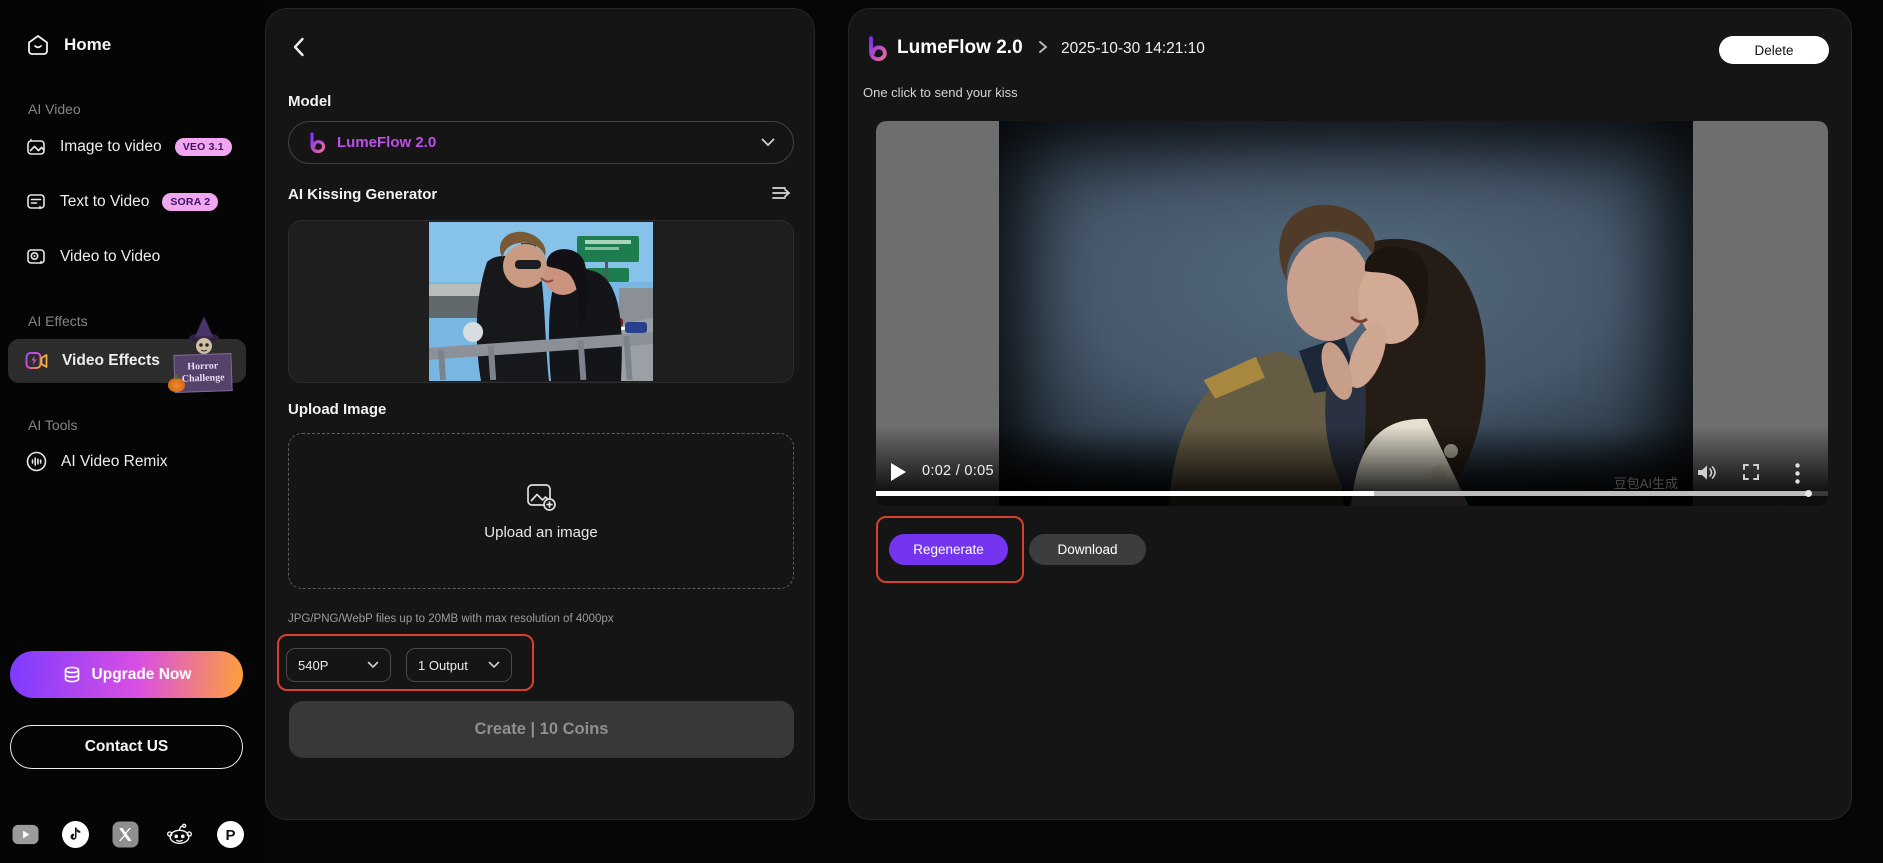  I want to click on sidebar-item-label: Video to Video, so click(110, 256).